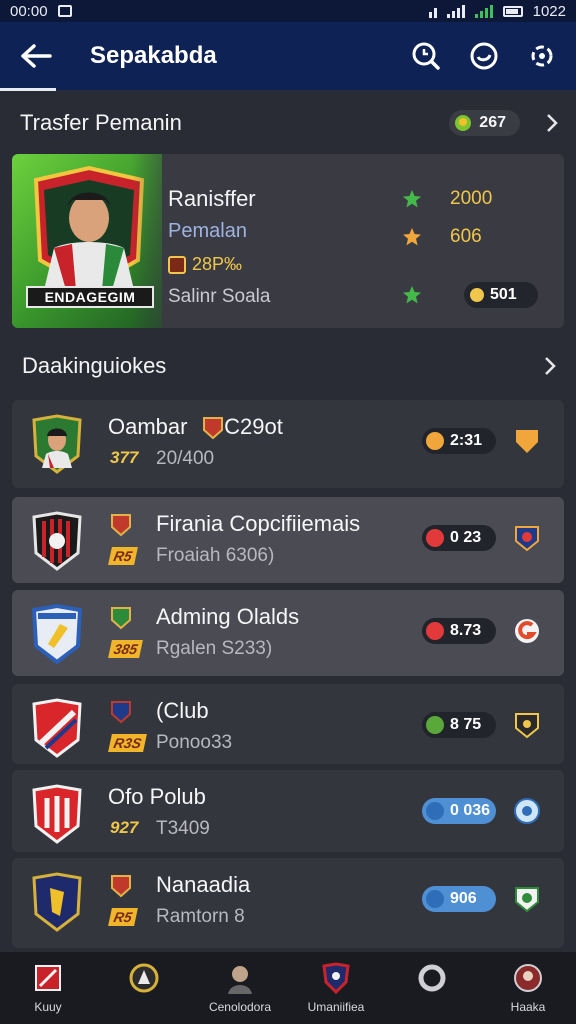 The image size is (576, 1024). I want to click on featured-rating: 28P‰, so click(205, 264).